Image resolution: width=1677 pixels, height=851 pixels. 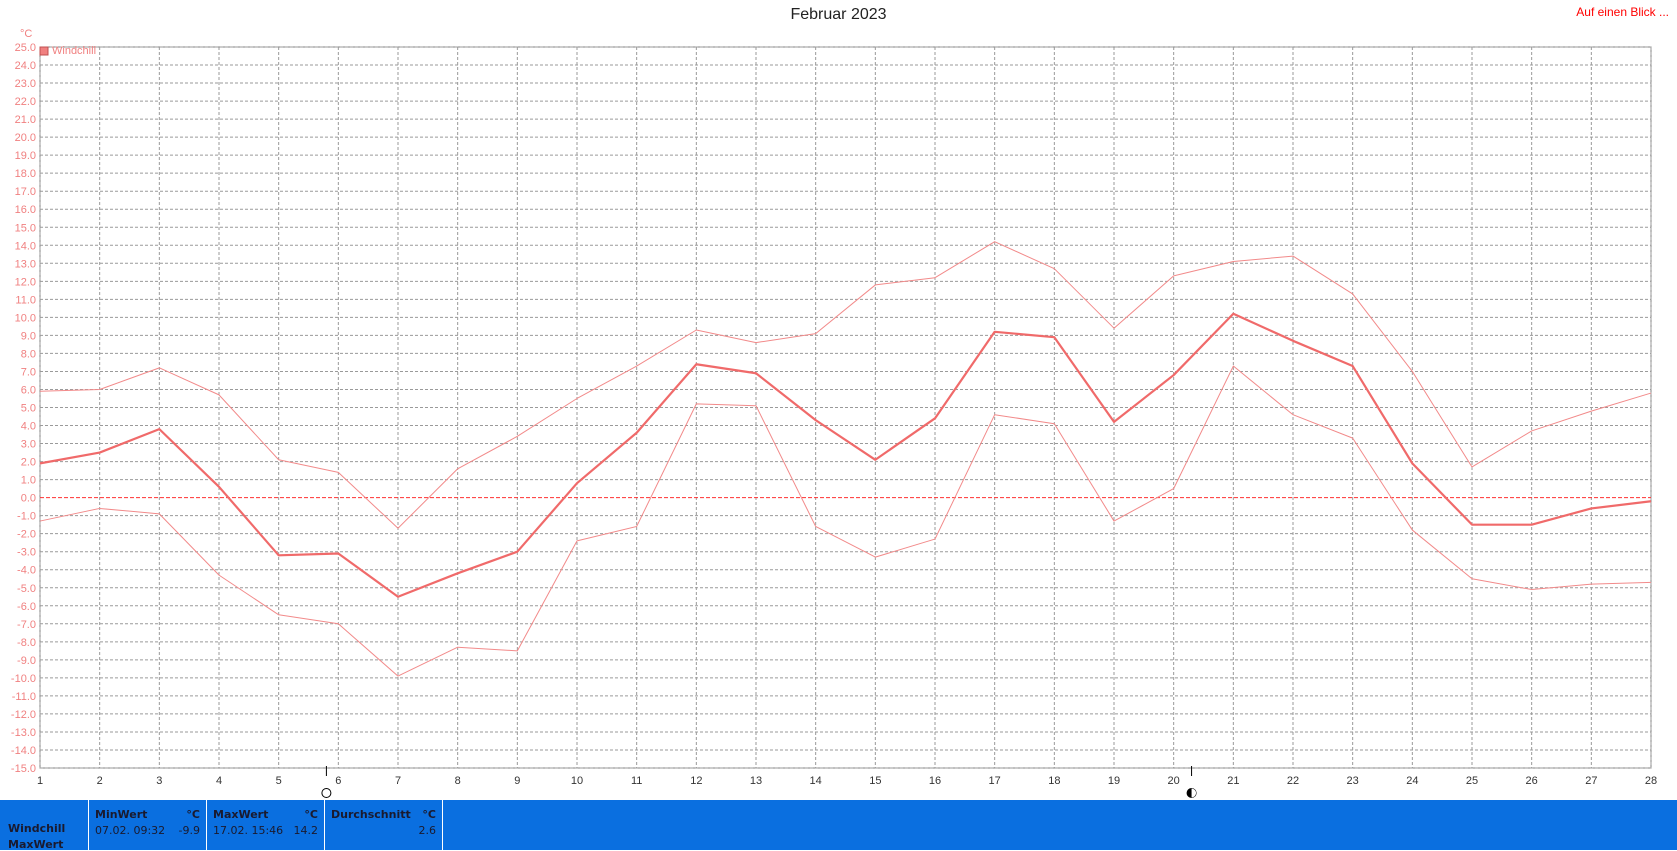 I want to click on y-tick-label: 11.0, so click(x=25, y=300).